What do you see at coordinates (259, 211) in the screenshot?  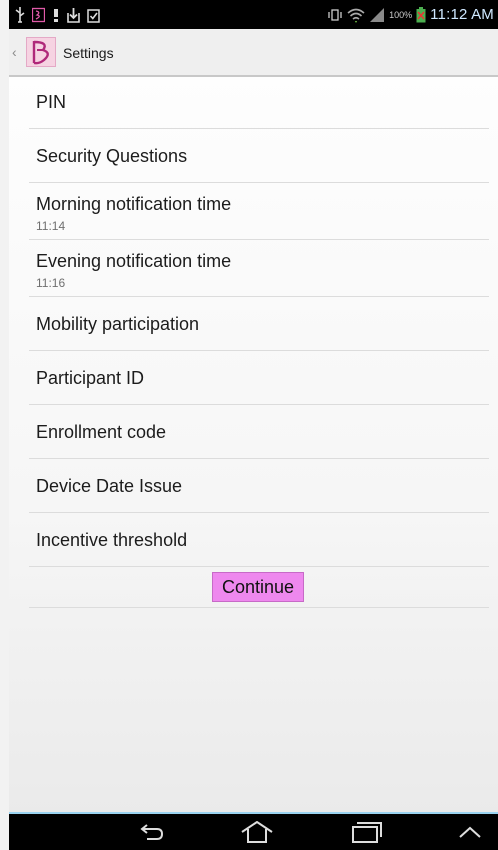 I see `settings-item-morning-notification-time: Morning notification time 11:14` at bounding box center [259, 211].